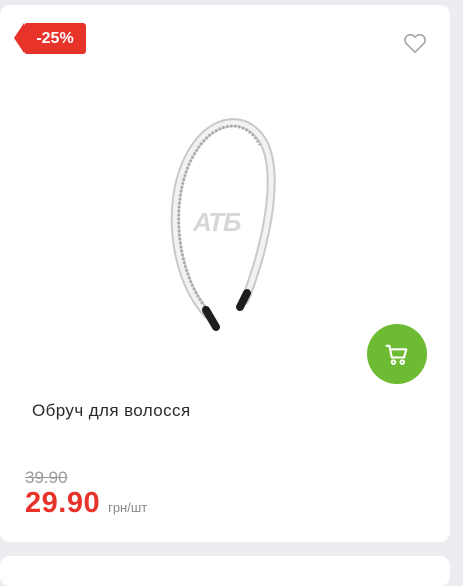 This screenshot has width=463, height=586. What do you see at coordinates (46, 477) in the screenshot?
I see `old-price: 39.90` at bounding box center [46, 477].